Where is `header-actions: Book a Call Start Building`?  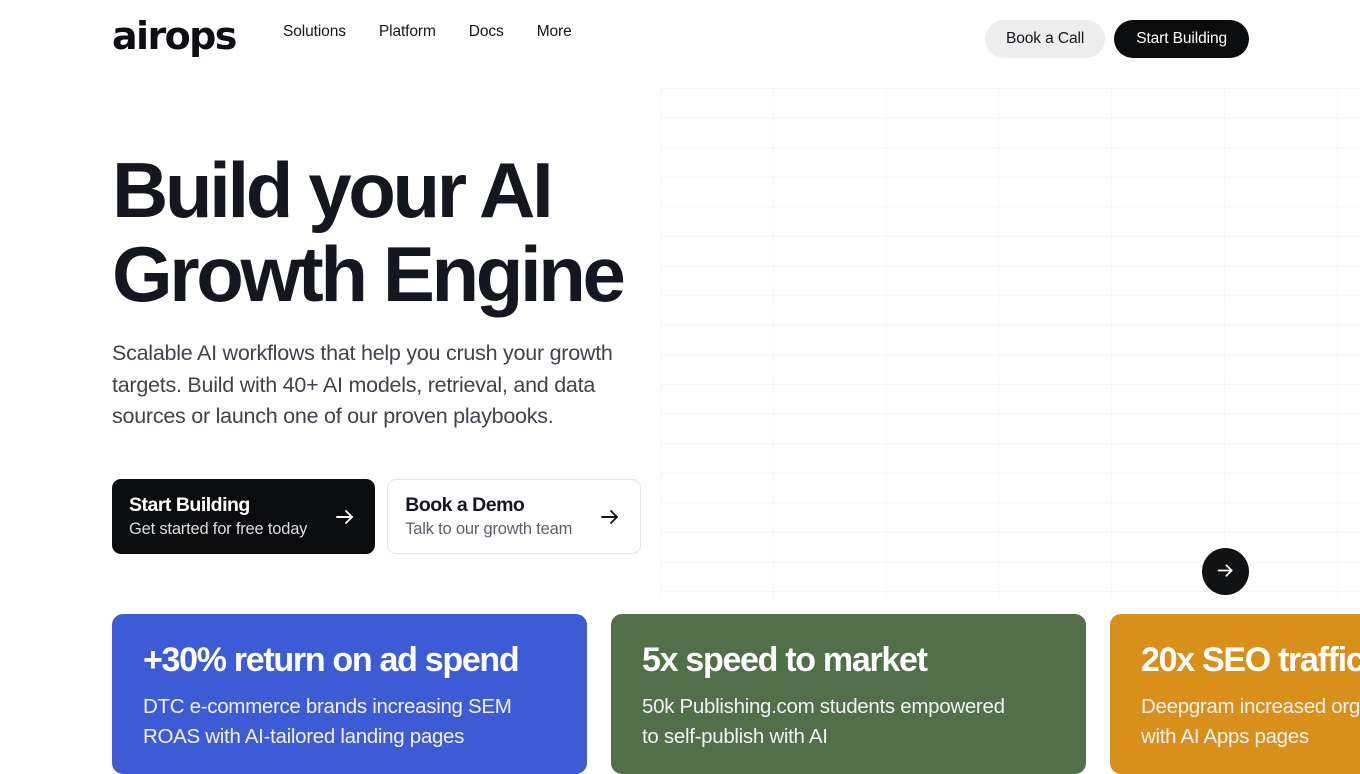
header-actions: Book a Call Start Building is located at coordinates (1117, 39).